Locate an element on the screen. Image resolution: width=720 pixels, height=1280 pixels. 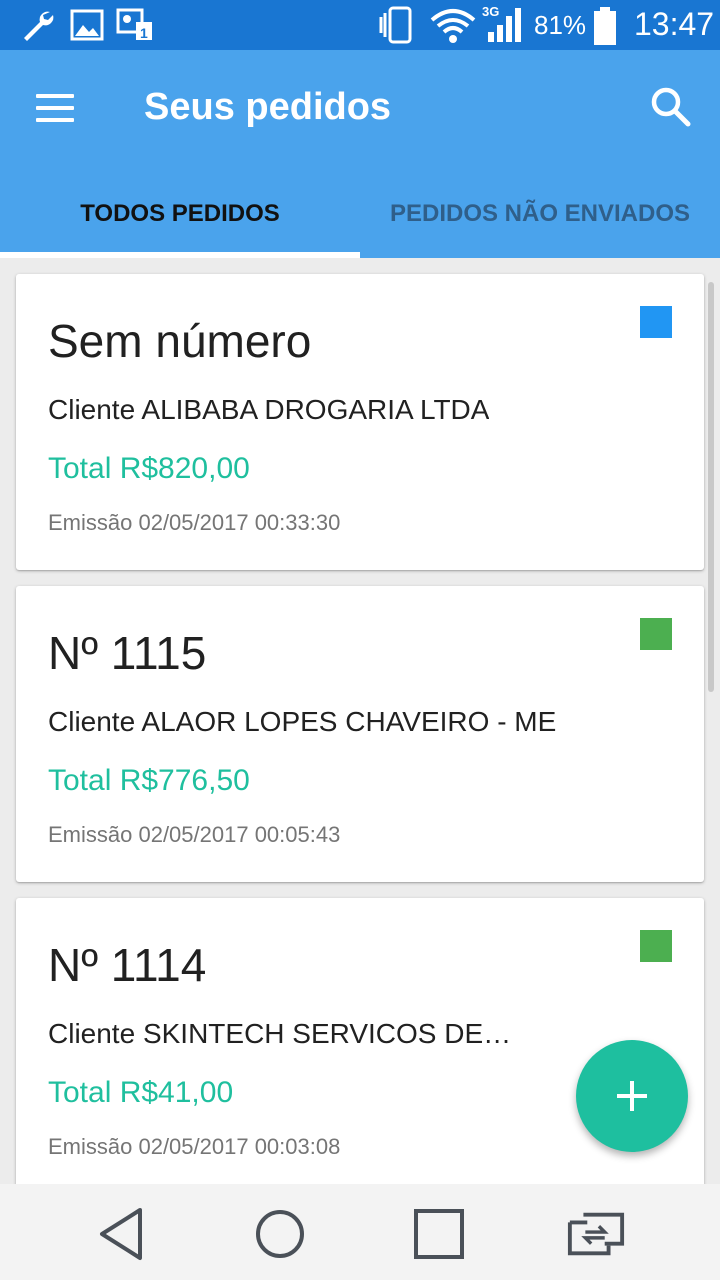
signal-icon is located at coordinates (504, 25).